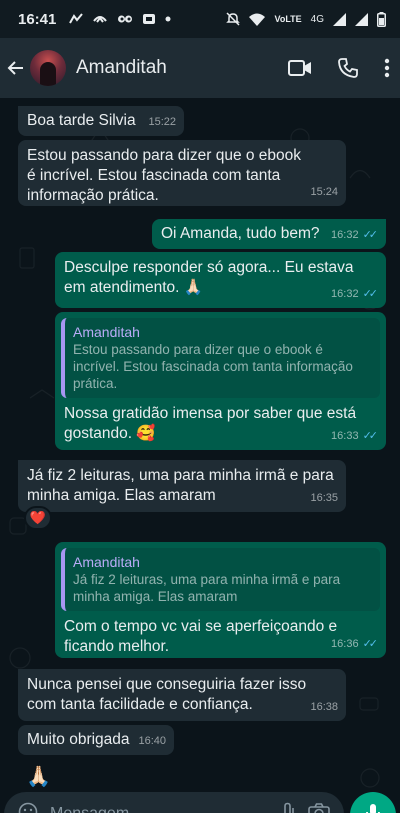  Describe the element at coordinates (200, 19) in the screenshot. I see `status-bar: 16:41 VoLTE 4G` at that location.